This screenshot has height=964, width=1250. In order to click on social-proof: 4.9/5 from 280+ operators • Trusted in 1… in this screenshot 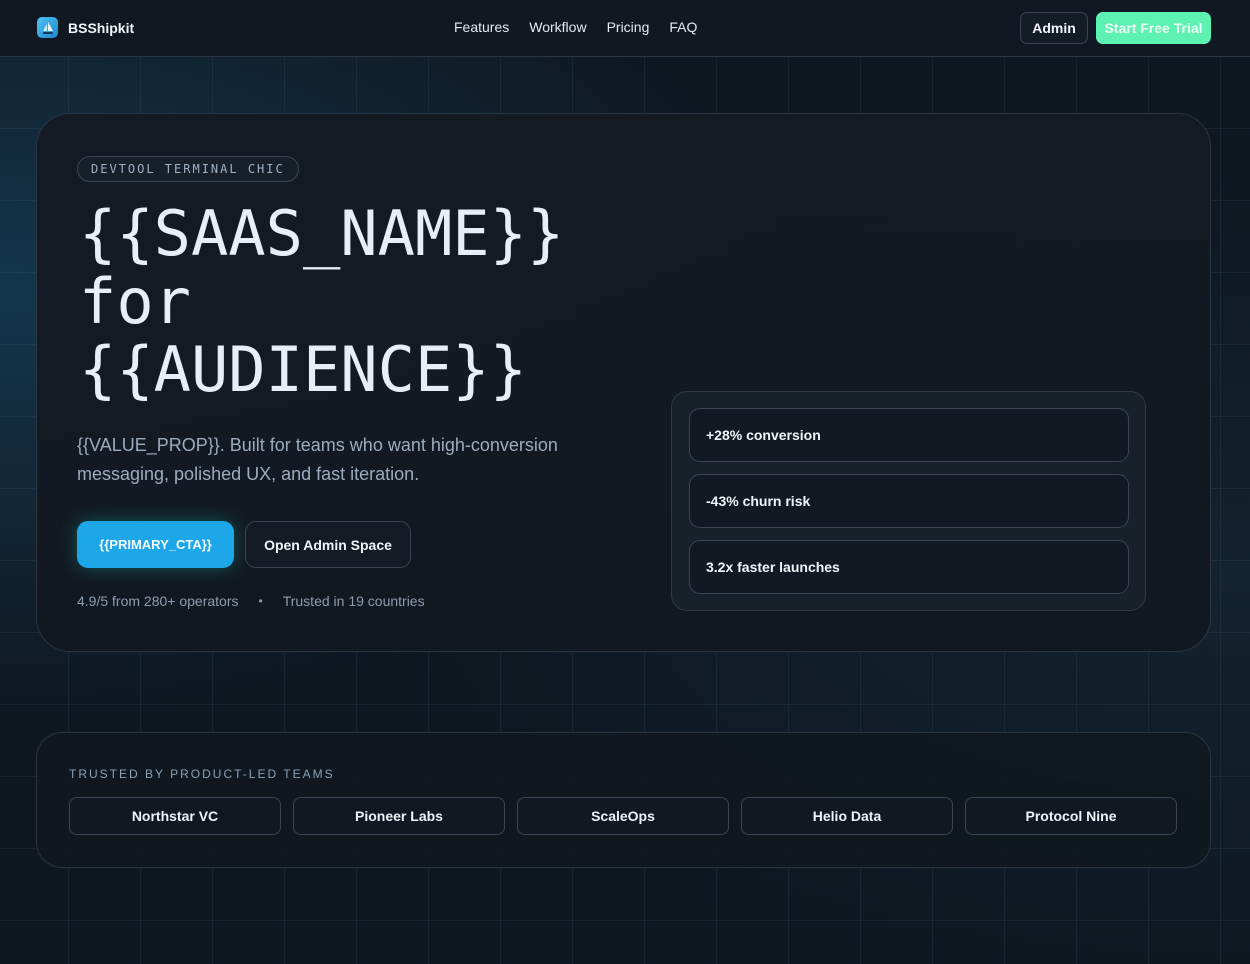, I will do `click(251, 601)`.